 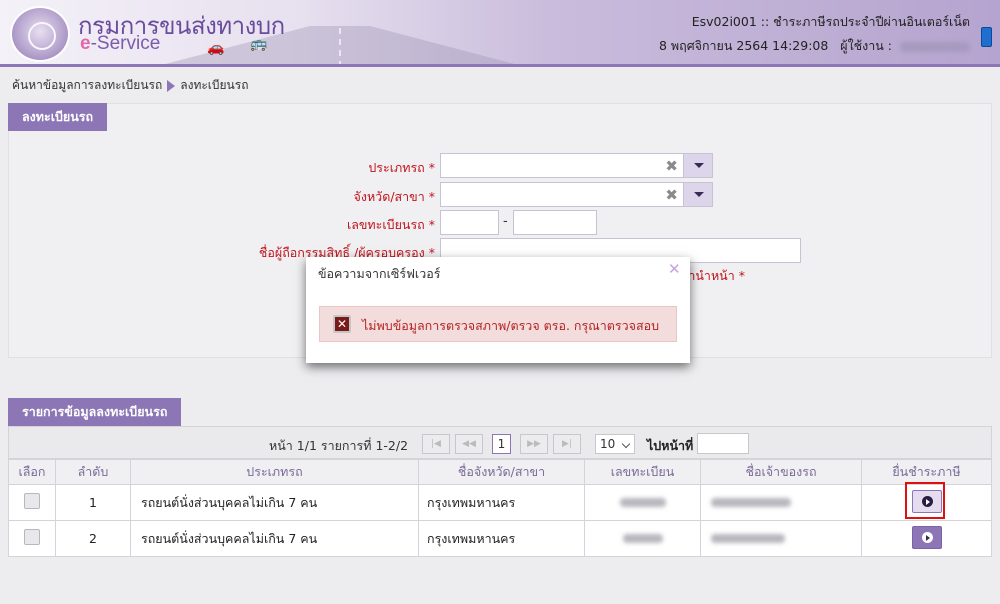 What do you see at coordinates (469, 222) in the screenshot?
I see `plate-prefix-input` at bounding box center [469, 222].